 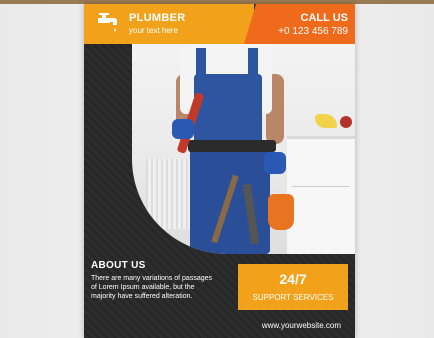 I want to click on plumber-title: PLUMBER, so click(x=157, y=18).